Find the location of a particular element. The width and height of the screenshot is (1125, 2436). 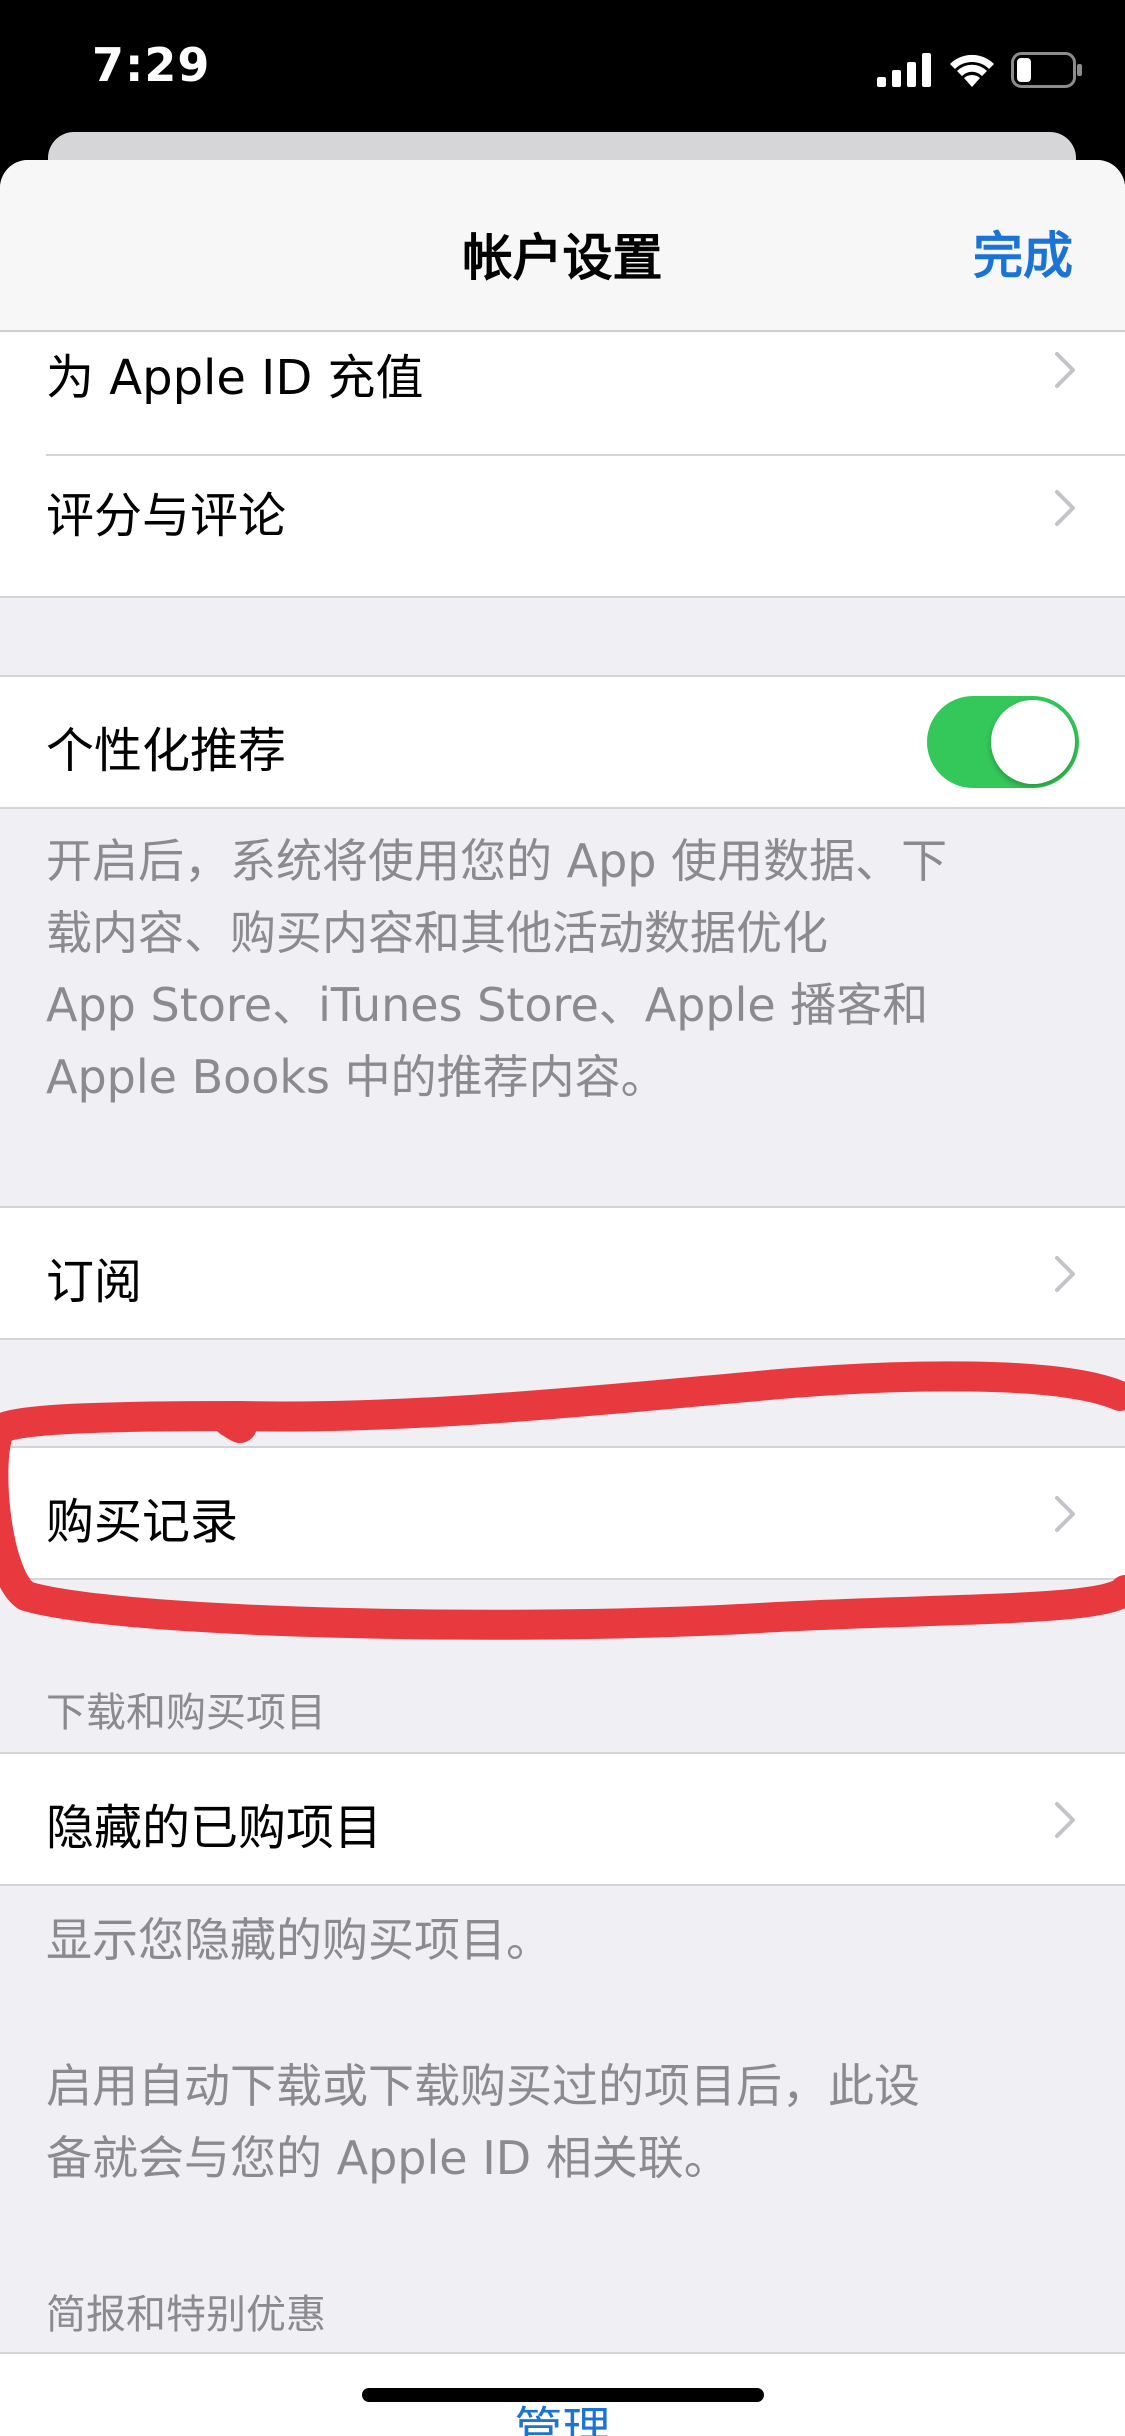

row-personalized-label: 个性化推荐 is located at coordinates (166, 751).